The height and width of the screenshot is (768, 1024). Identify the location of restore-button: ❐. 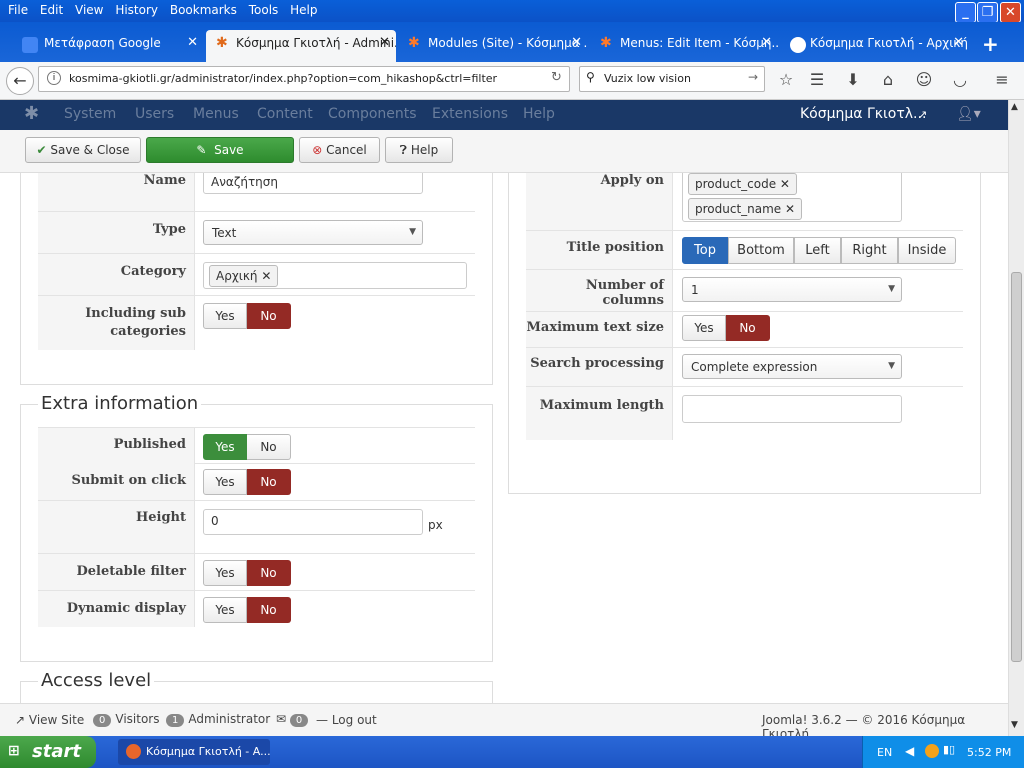
(987, 12).